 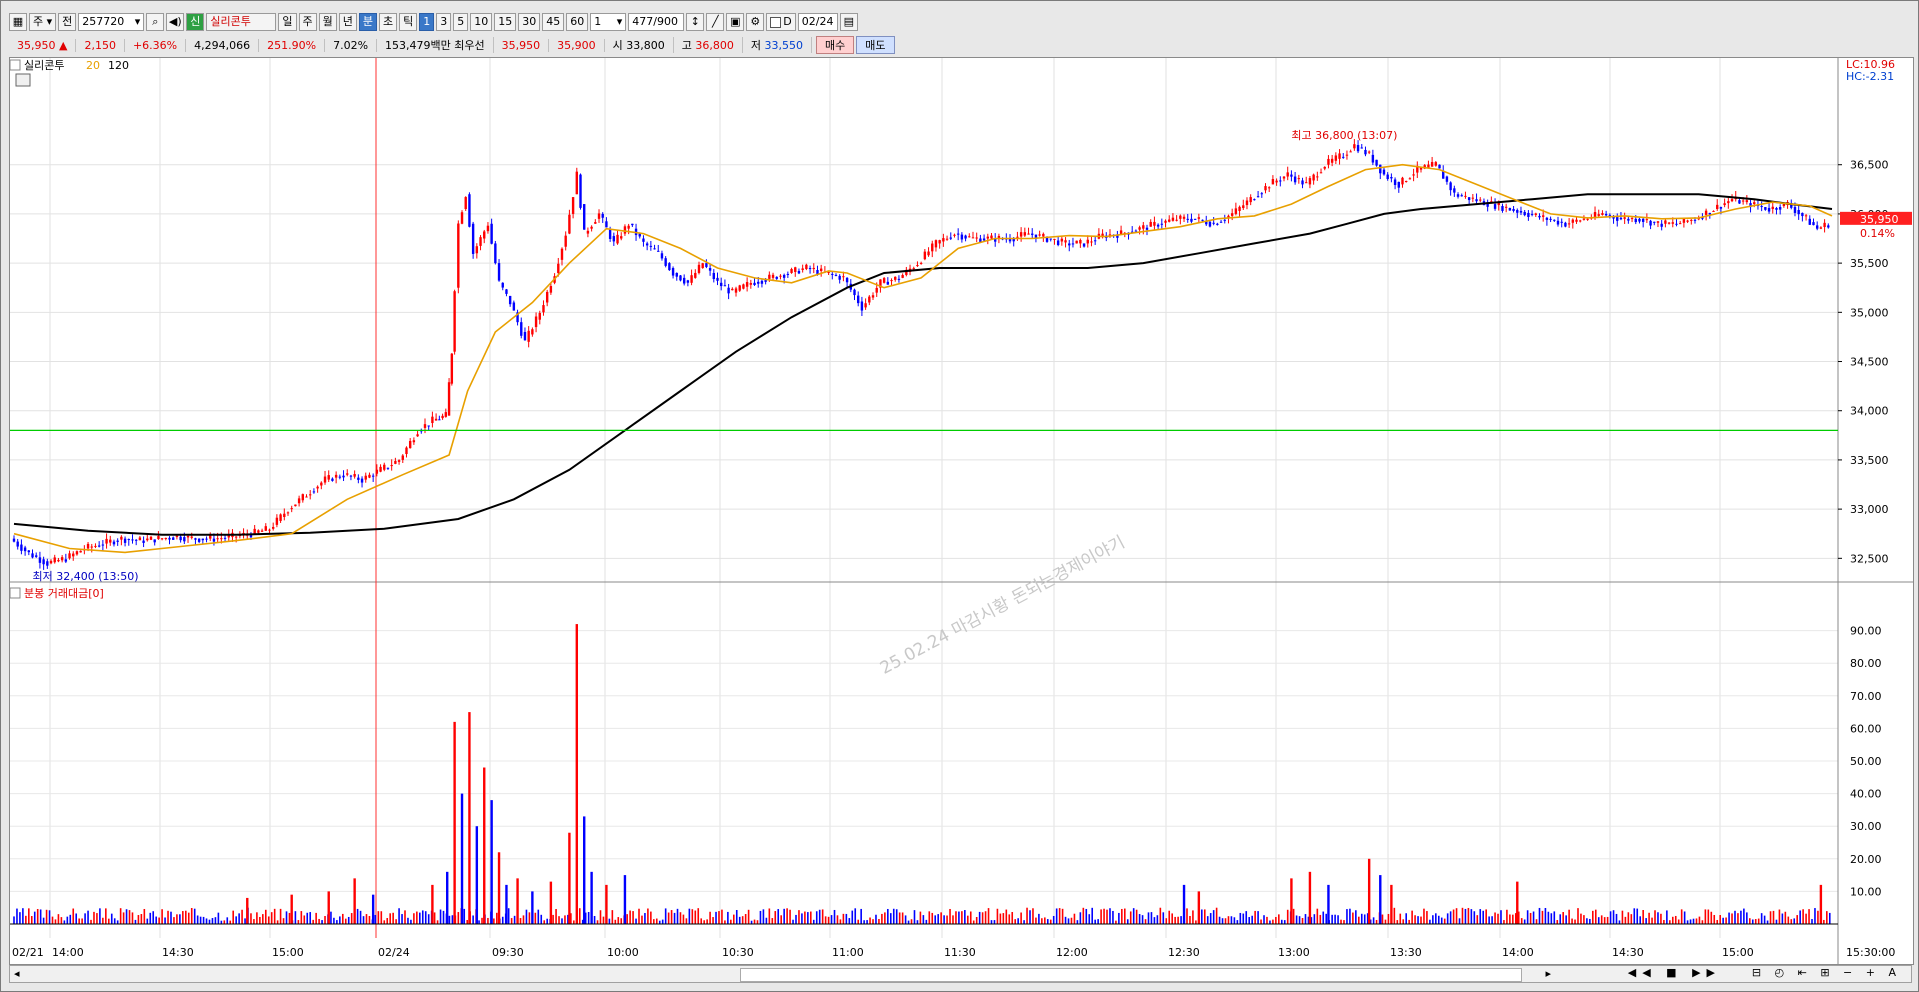 I want to click on market-select: 주 ▾, so click(x=43, y=22).